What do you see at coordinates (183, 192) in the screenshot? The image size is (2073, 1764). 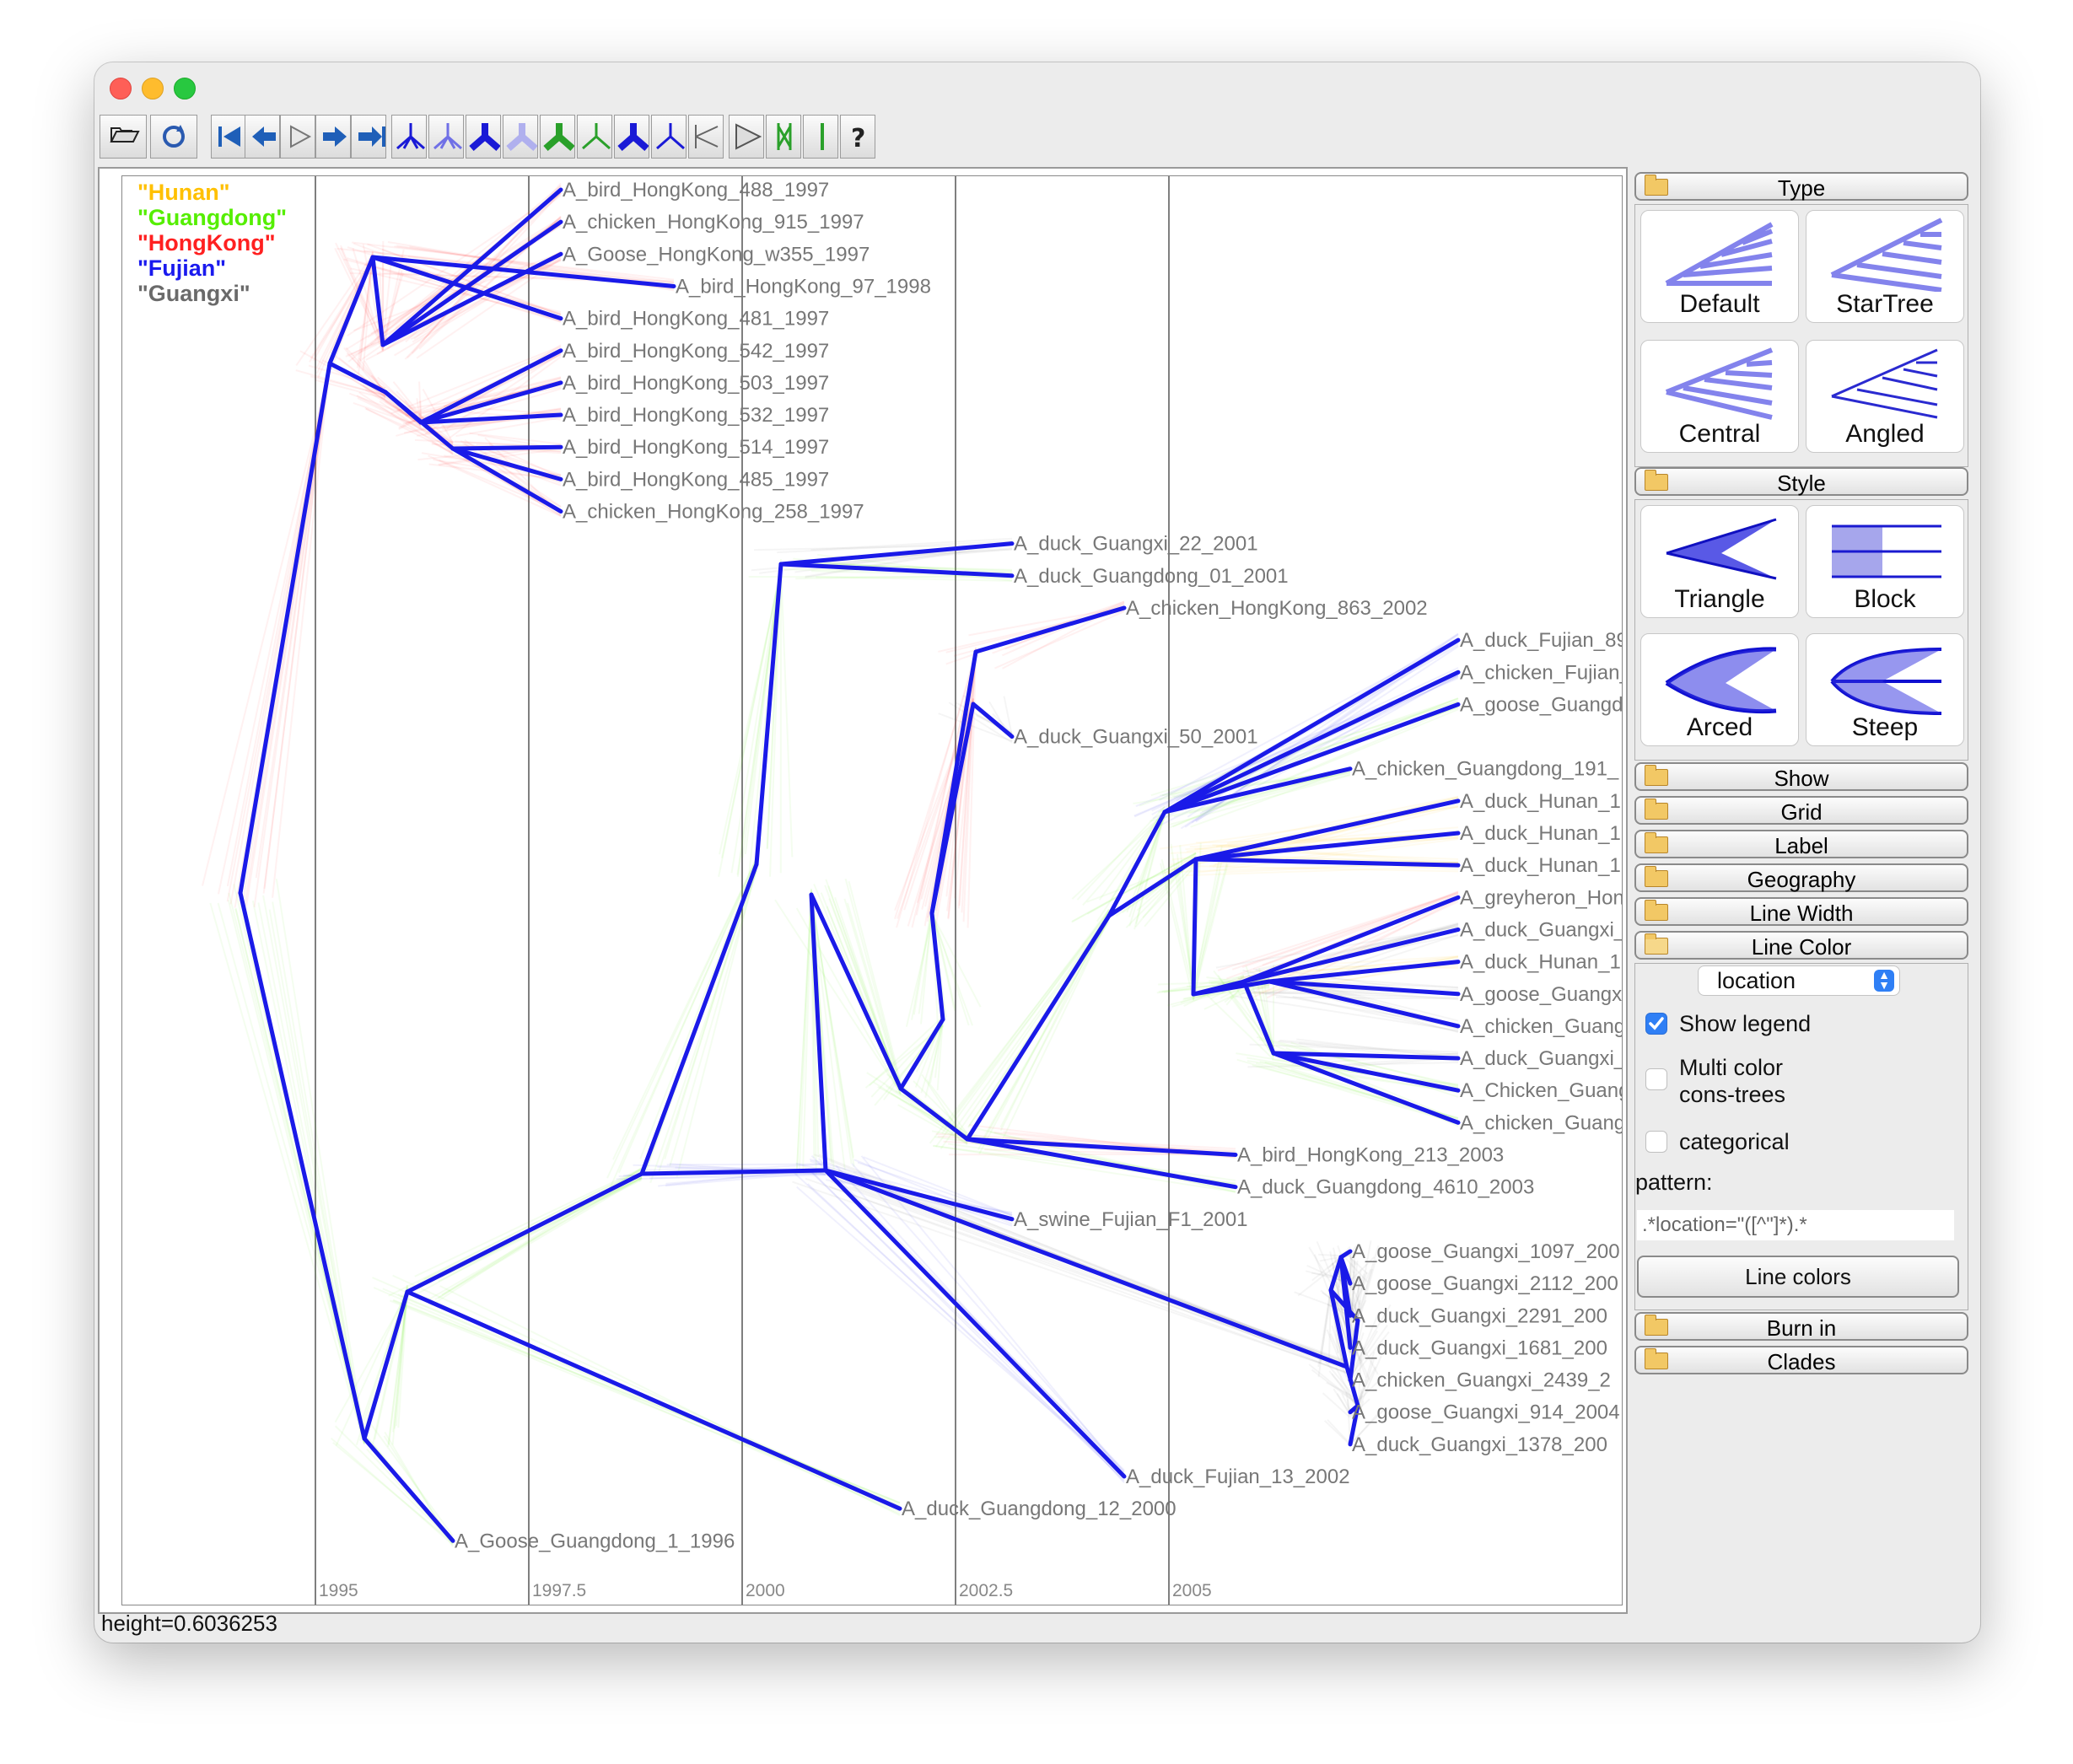 I see `legend-entry: "Hunan"` at bounding box center [183, 192].